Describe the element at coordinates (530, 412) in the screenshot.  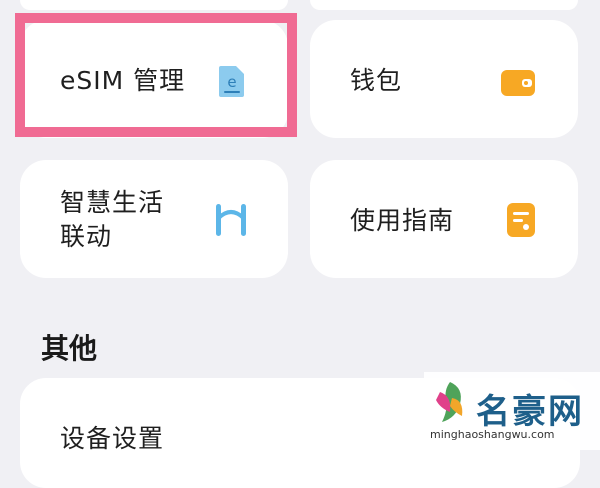
I see `watermark-title: 名豪网` at that location.